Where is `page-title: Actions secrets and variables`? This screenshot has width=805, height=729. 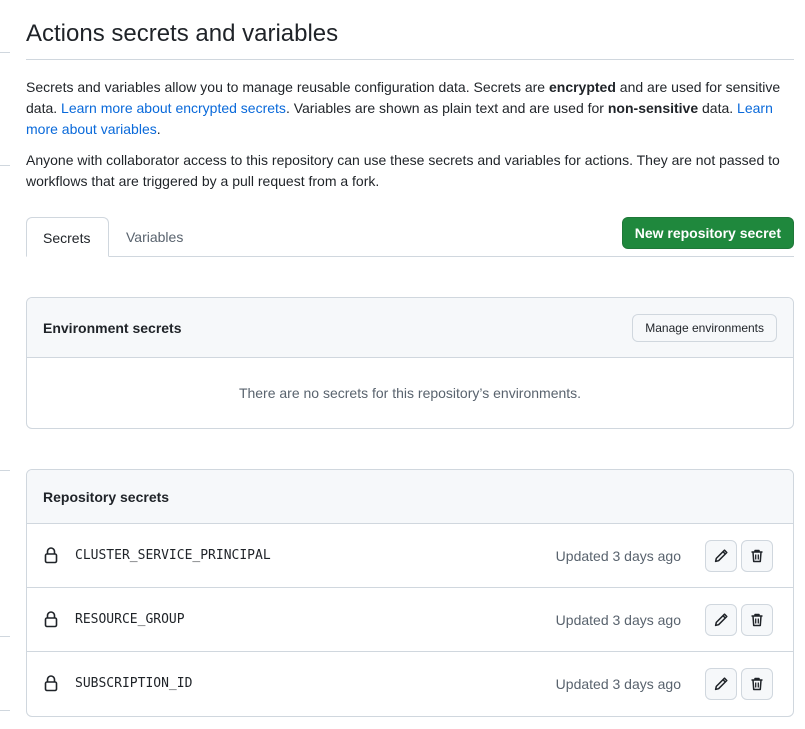 page-title: Actions secrets and variables is located at coordinates (182, 33).